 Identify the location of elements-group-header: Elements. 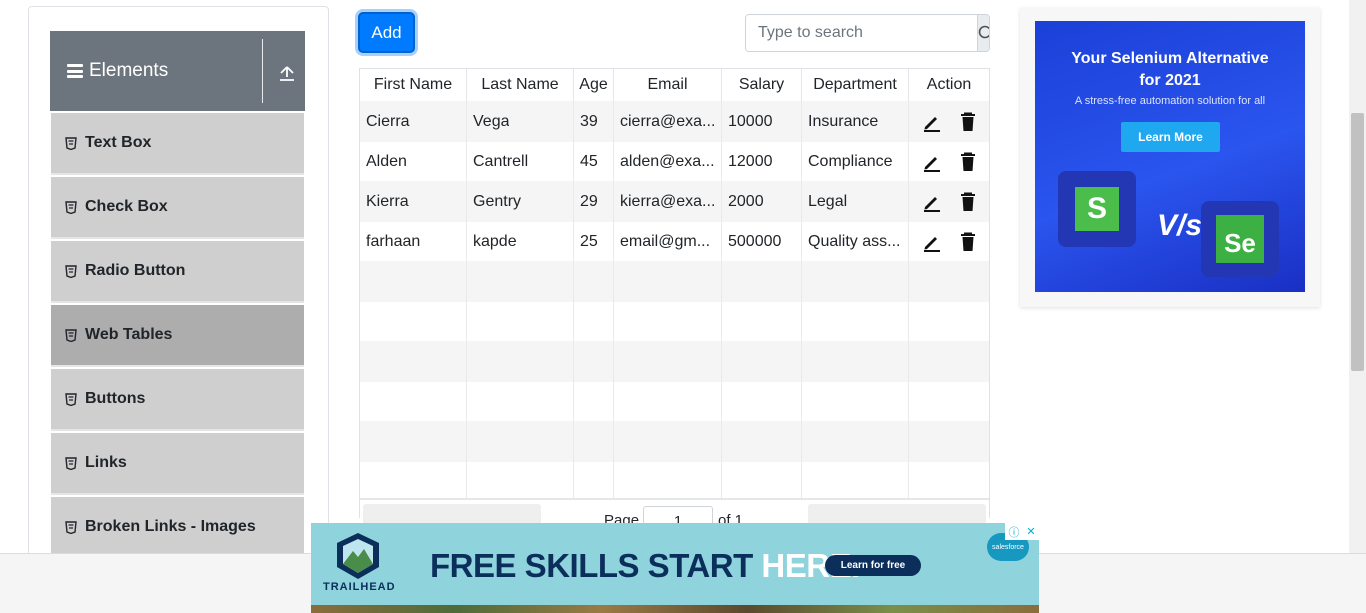
(177, 71).